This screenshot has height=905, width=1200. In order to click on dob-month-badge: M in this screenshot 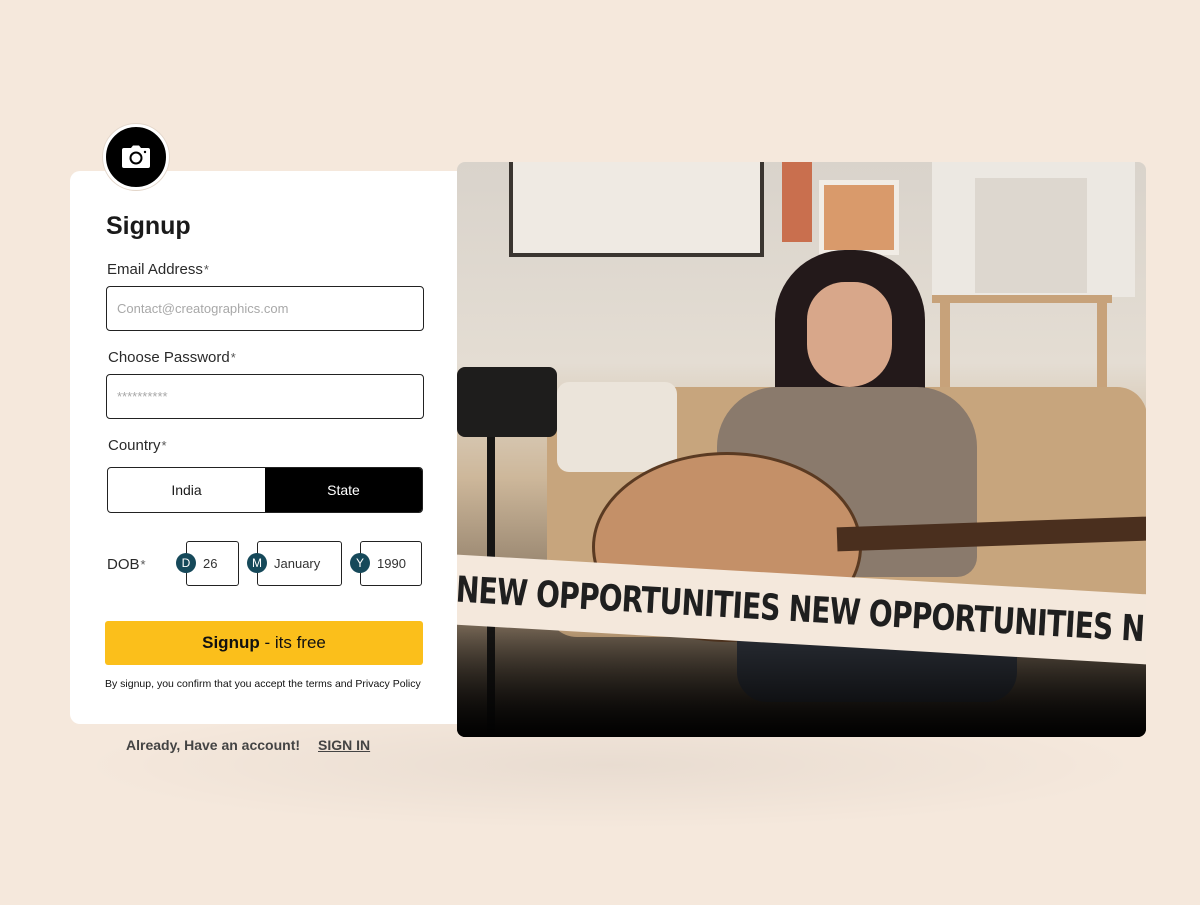, I will do `click(257, 563)`.